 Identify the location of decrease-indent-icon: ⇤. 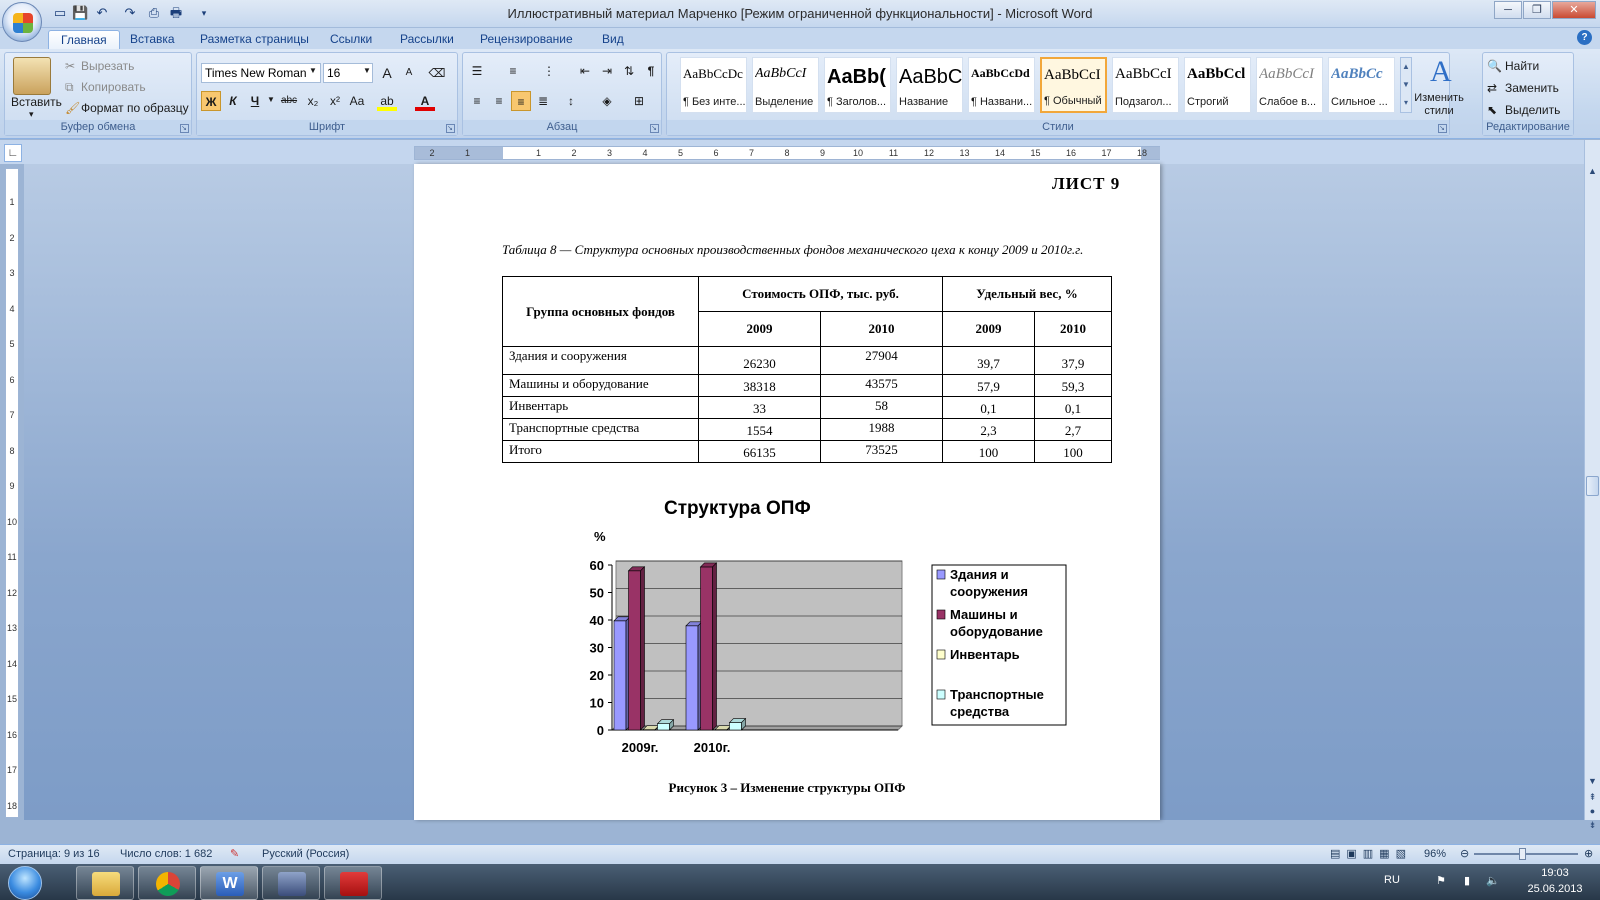
(585, 71).